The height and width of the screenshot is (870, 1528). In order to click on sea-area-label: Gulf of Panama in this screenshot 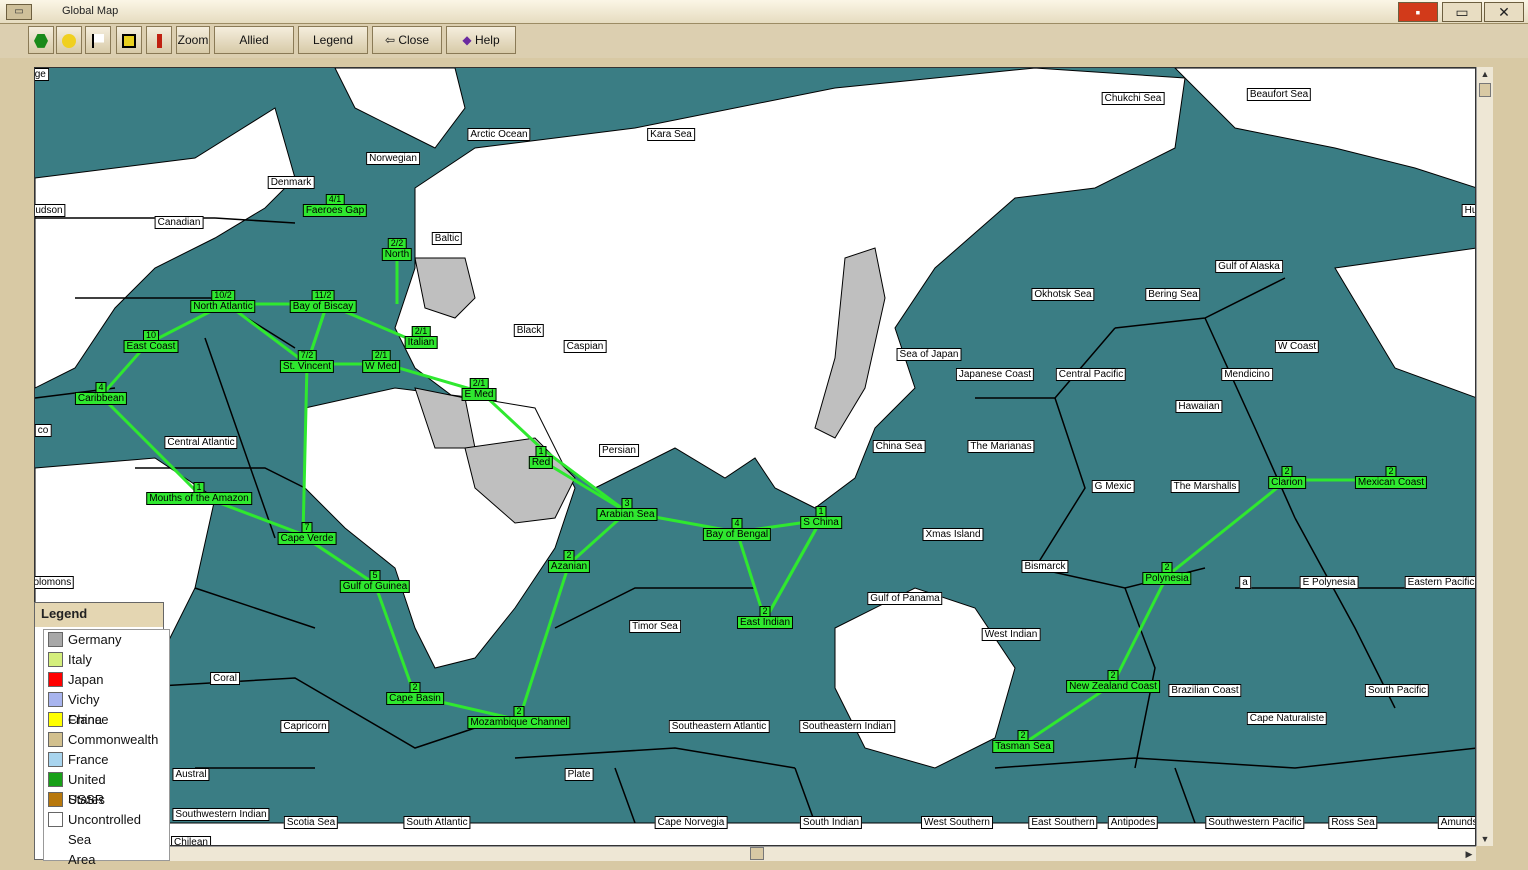, I will do `click(905, 598)`.